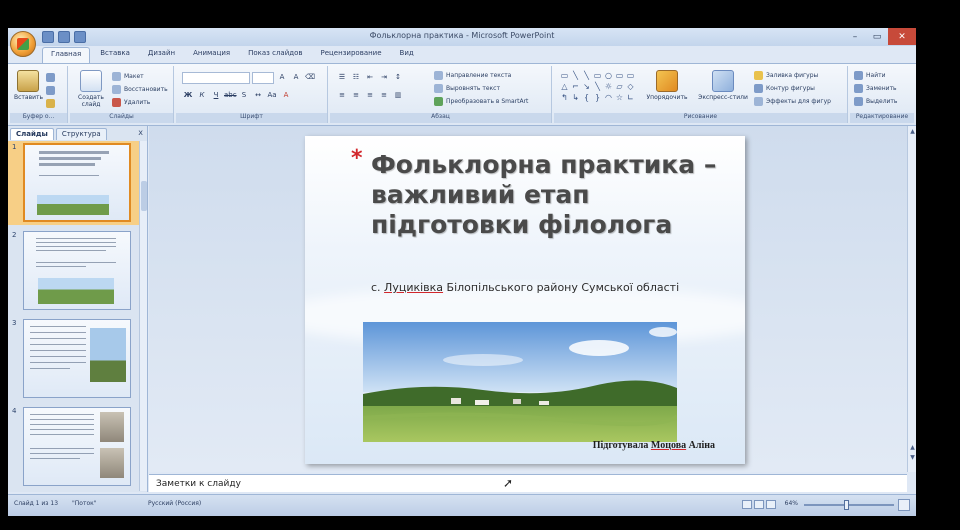  What do you see at coordinates (784, 88) in the screenshot?
I see `shape-outline-button: Контур фигуры` at bounding box center [784, 88].